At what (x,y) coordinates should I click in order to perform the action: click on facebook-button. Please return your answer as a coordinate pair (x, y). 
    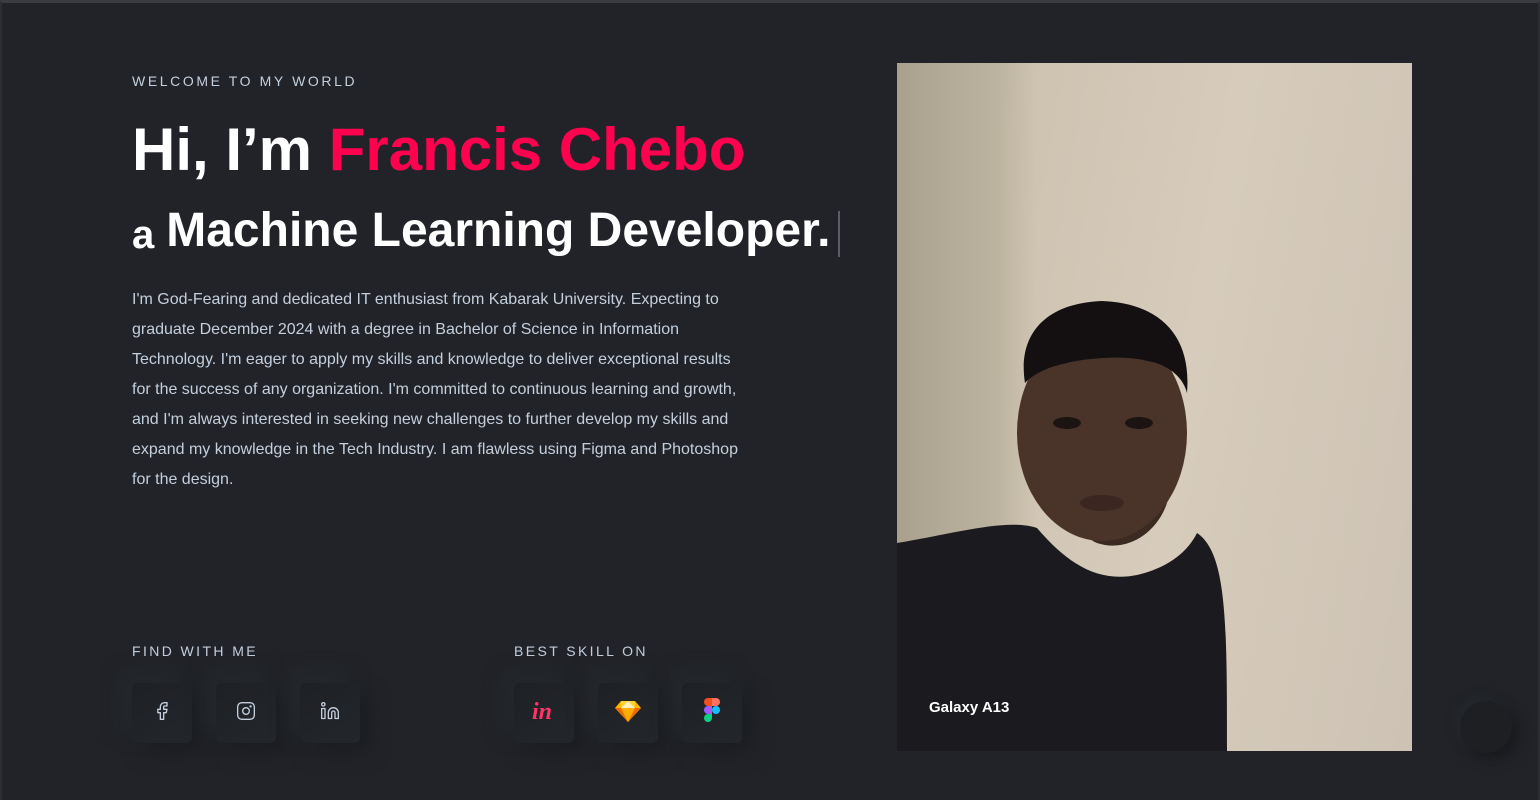
    Looking at the image, I should click on (162, 713).